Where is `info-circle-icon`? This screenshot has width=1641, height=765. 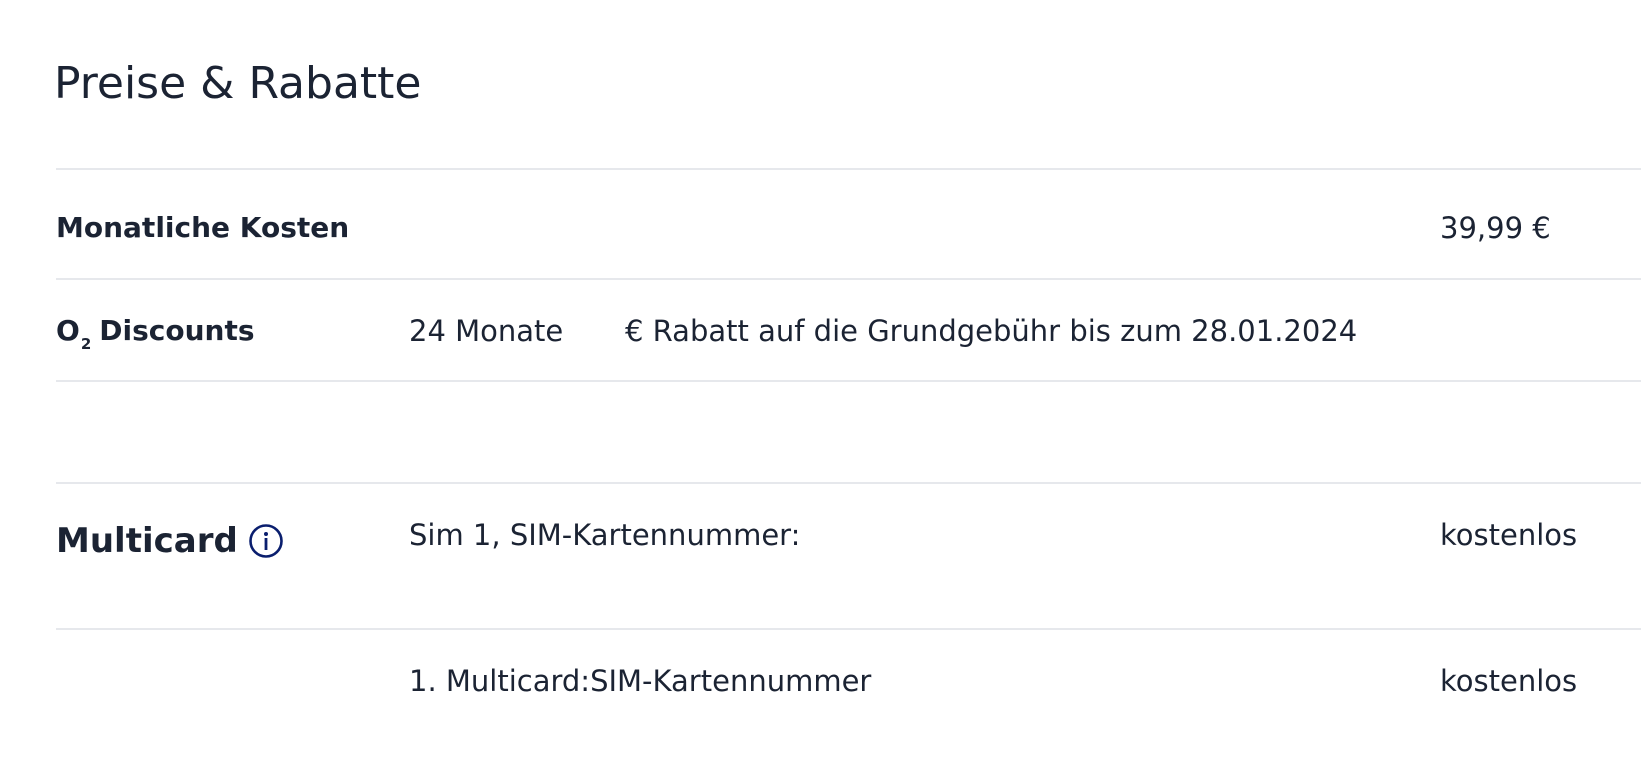
info-circle-icon is located at coordinates (266, 541).